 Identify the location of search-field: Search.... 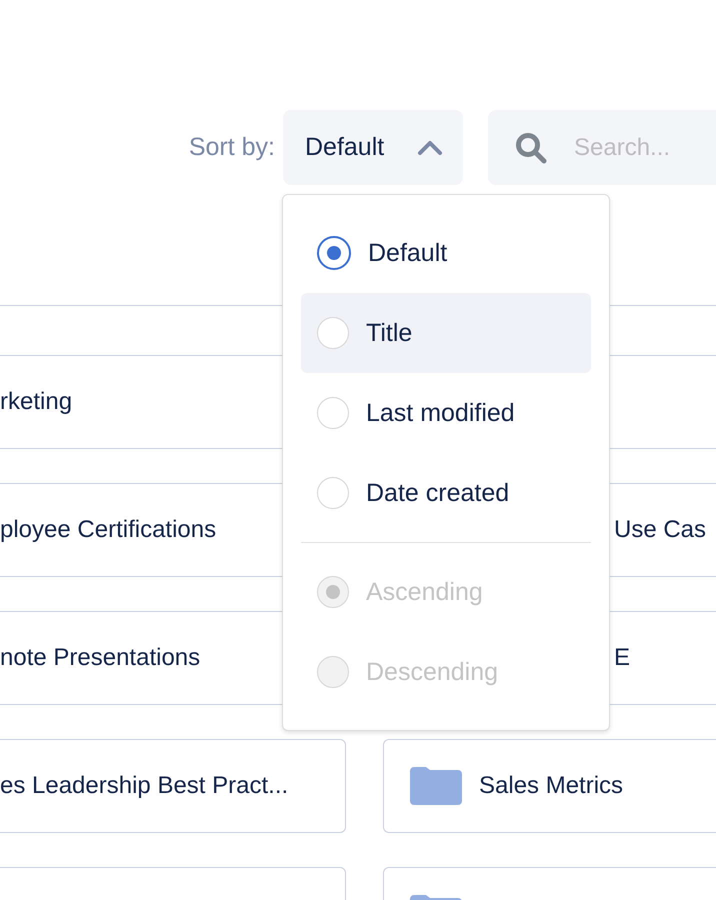
(602, 147).